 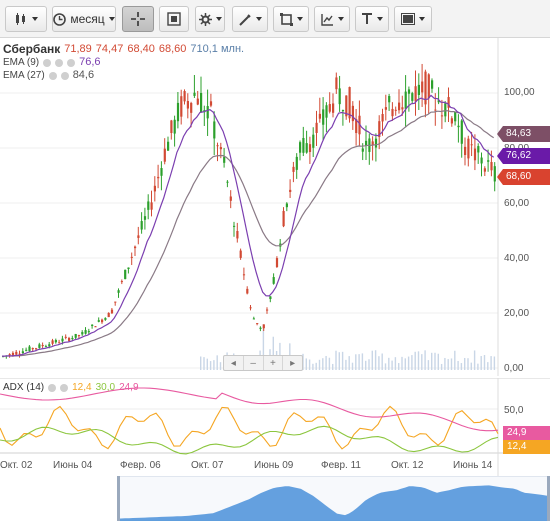 I want to click on navigator-minichart, so click(x=333, y=498).